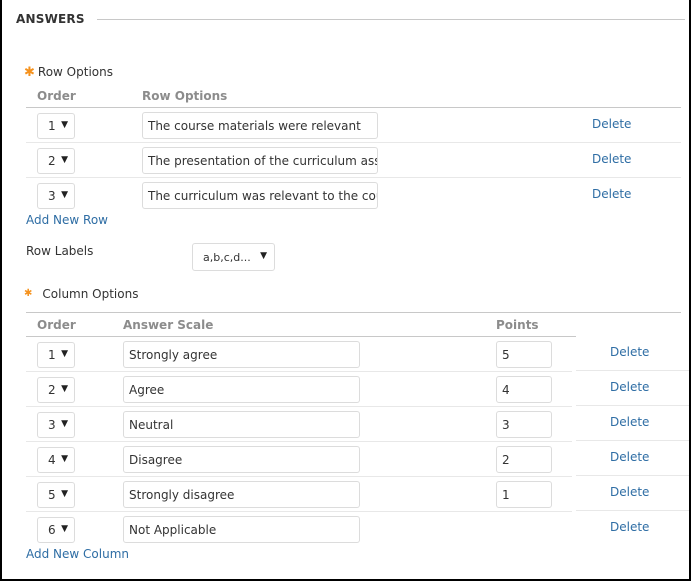 This screenshot has width=691, height=581. Describe the element at coordinates (77, 554) in the screenshot. I see `add-new-column-link: Add New Column` at that location.